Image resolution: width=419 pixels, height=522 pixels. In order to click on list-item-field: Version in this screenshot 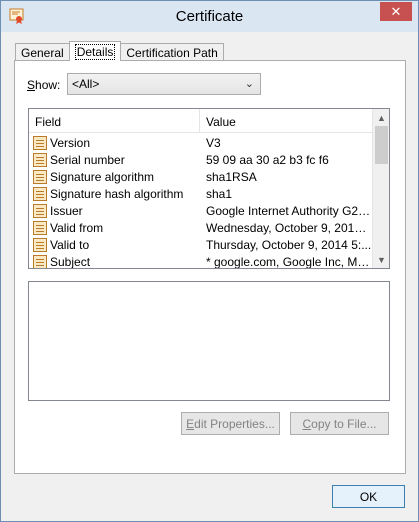, I will do `click(114, 142)`.